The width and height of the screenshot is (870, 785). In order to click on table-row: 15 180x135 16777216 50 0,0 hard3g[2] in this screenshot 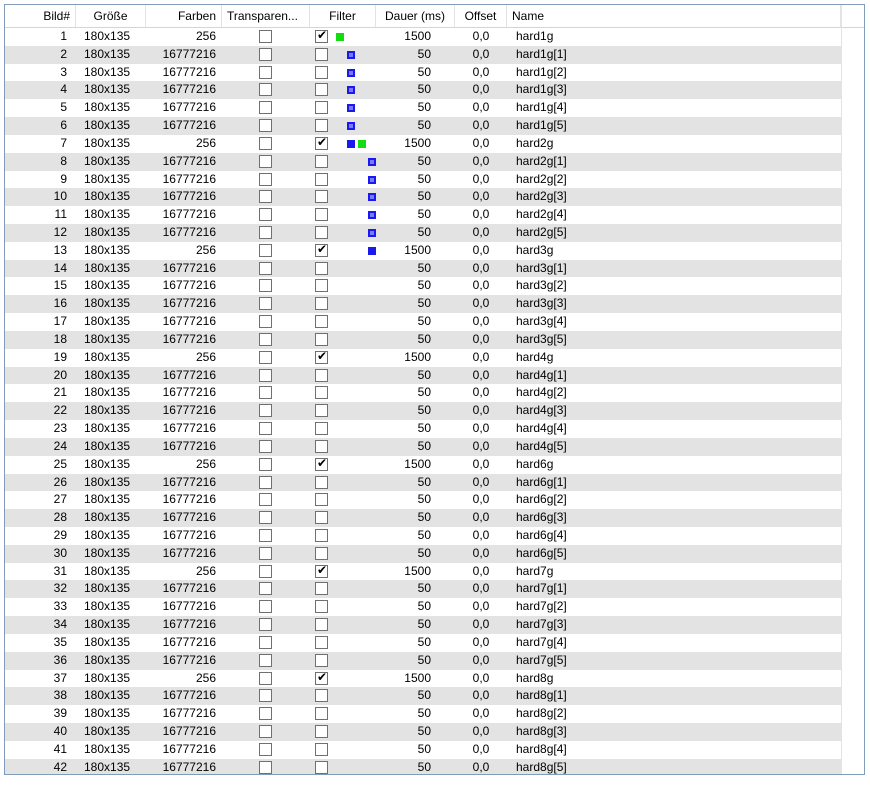, I will do `click(423, 286)`.